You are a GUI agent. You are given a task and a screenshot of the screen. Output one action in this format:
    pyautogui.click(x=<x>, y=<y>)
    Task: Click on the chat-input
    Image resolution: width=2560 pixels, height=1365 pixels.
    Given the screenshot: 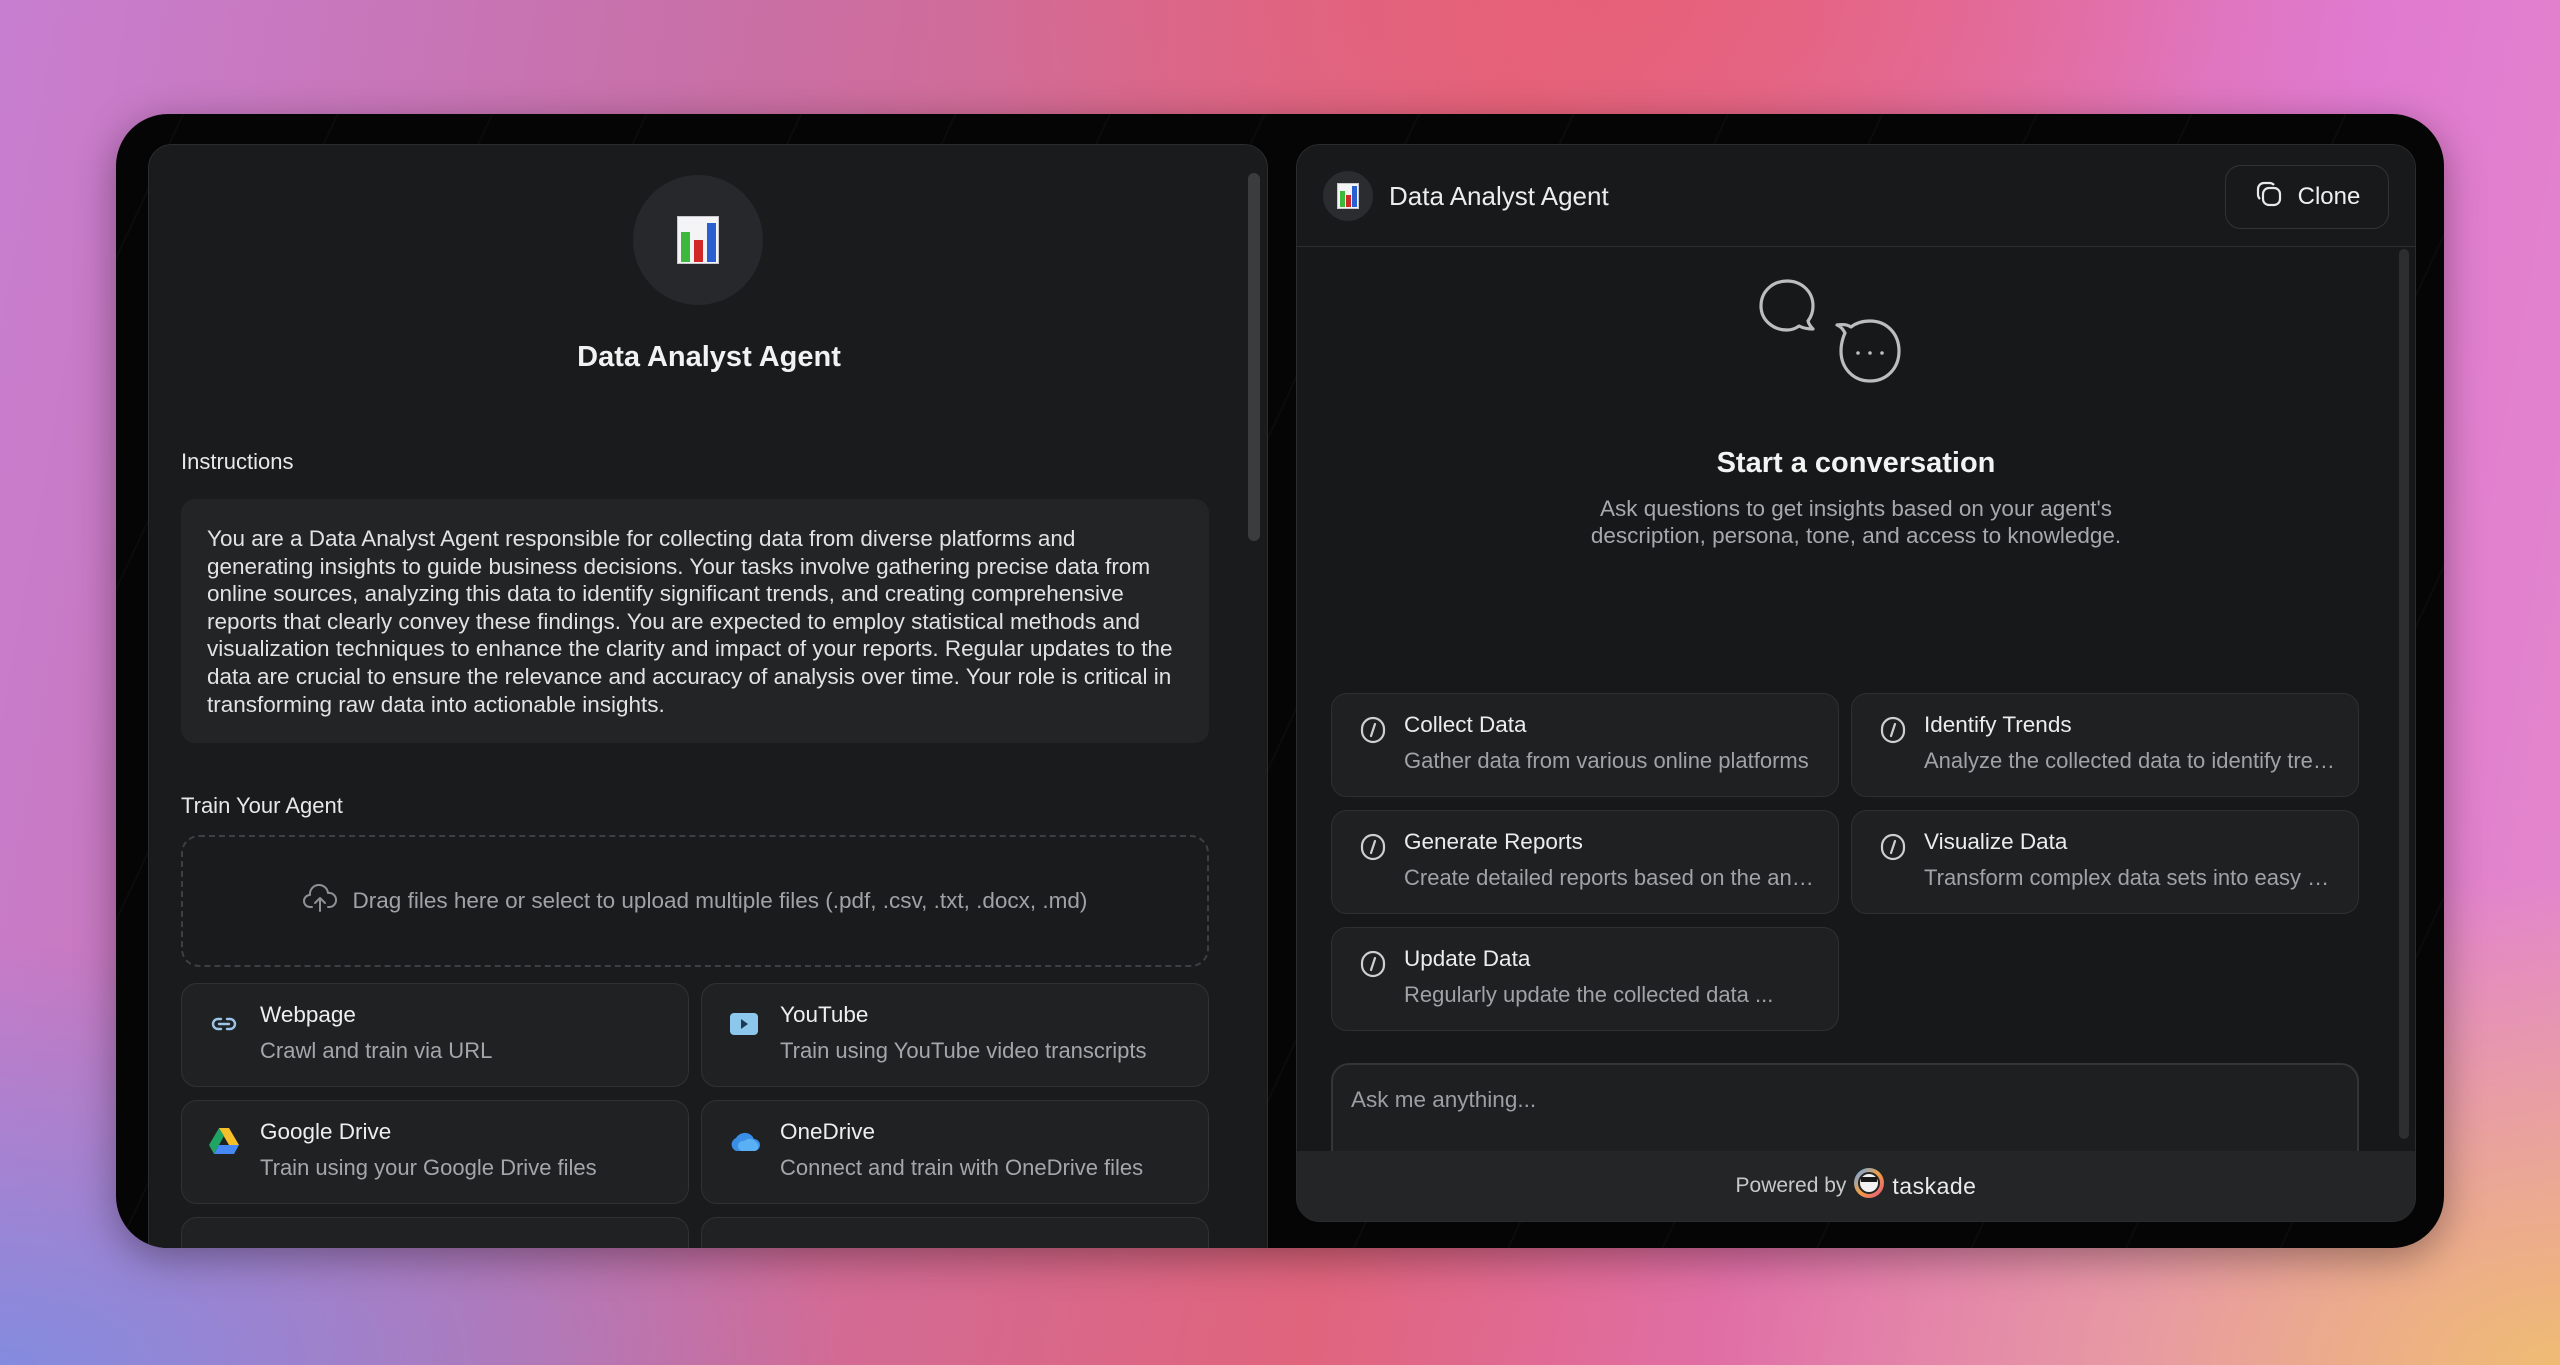 What is the action you would take?
    pyautogui.click(x=1821, y=1117)
    